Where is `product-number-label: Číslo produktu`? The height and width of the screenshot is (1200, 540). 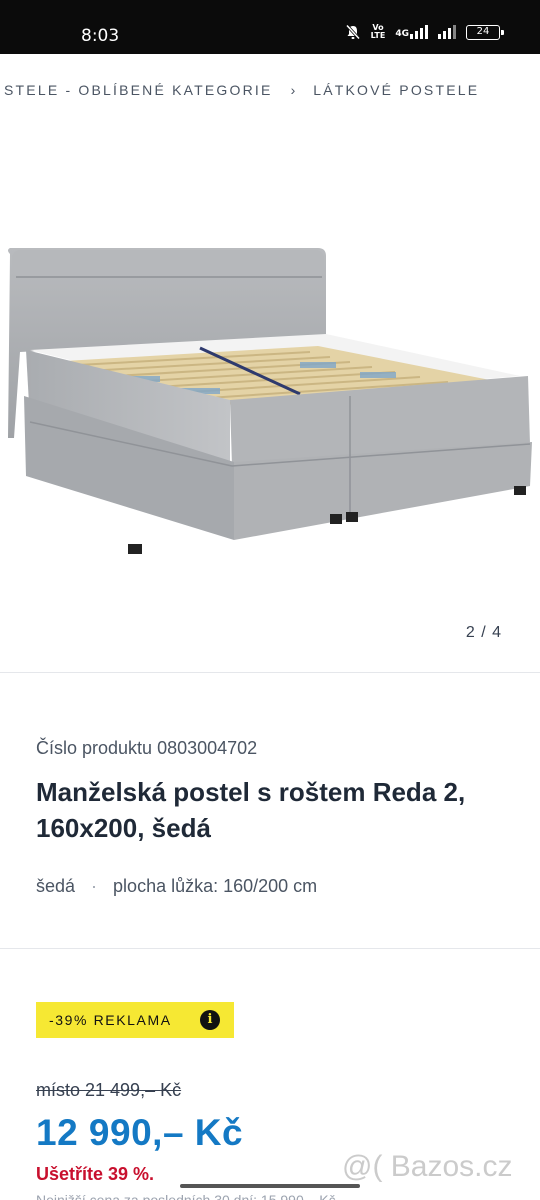 product-number-label: Číslo produktu is located at coordinates (94, 748).